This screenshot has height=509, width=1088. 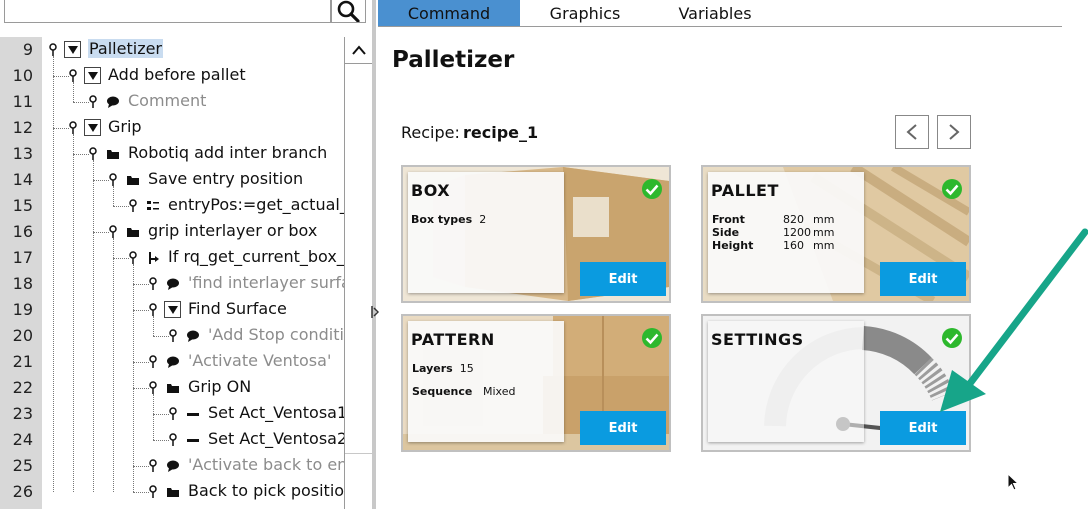 I want to click on tree-node-label: Set Act_Ventosa1, so click(x=276, y=412).